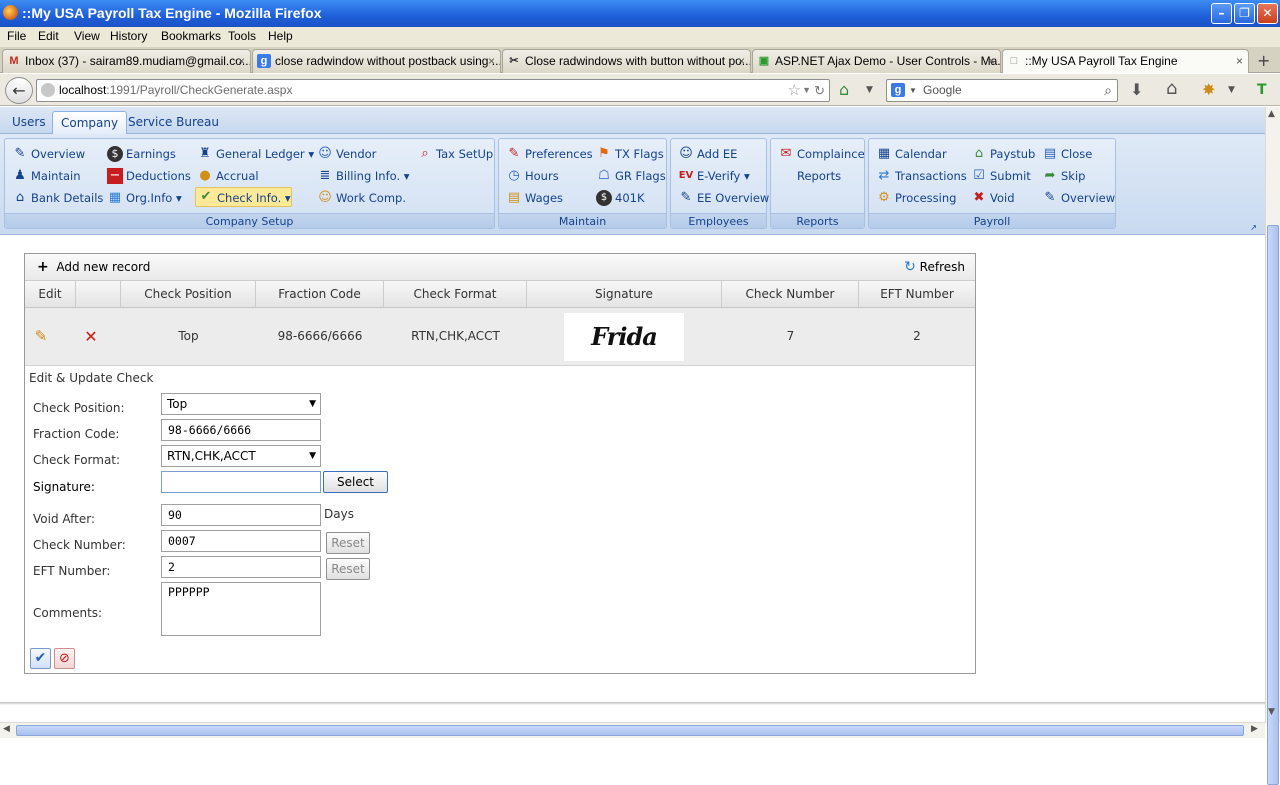 Image resolution: width=1280 pixels, height=785 pixels. Describe the element at coordinates (714, 176) in the screenshot. I see `ribbon-e-verify: EV E-Verify ▾` at that location.